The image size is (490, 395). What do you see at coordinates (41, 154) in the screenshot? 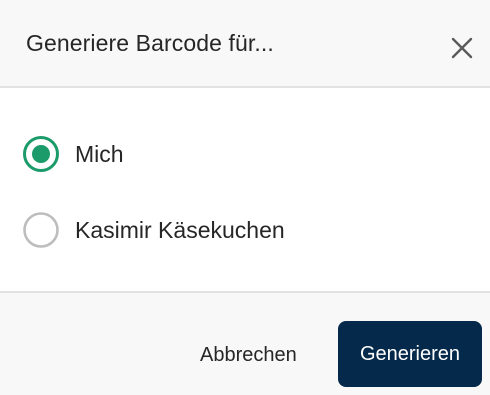
I see `radio-selected-icon` at bounding box center [41, 154].